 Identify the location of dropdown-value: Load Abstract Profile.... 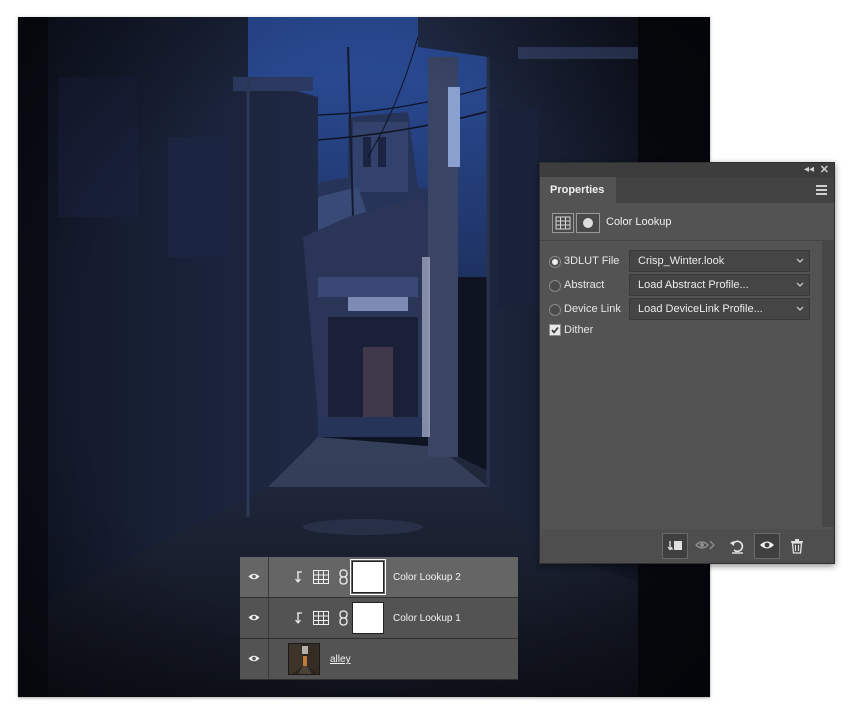
(693, 285).